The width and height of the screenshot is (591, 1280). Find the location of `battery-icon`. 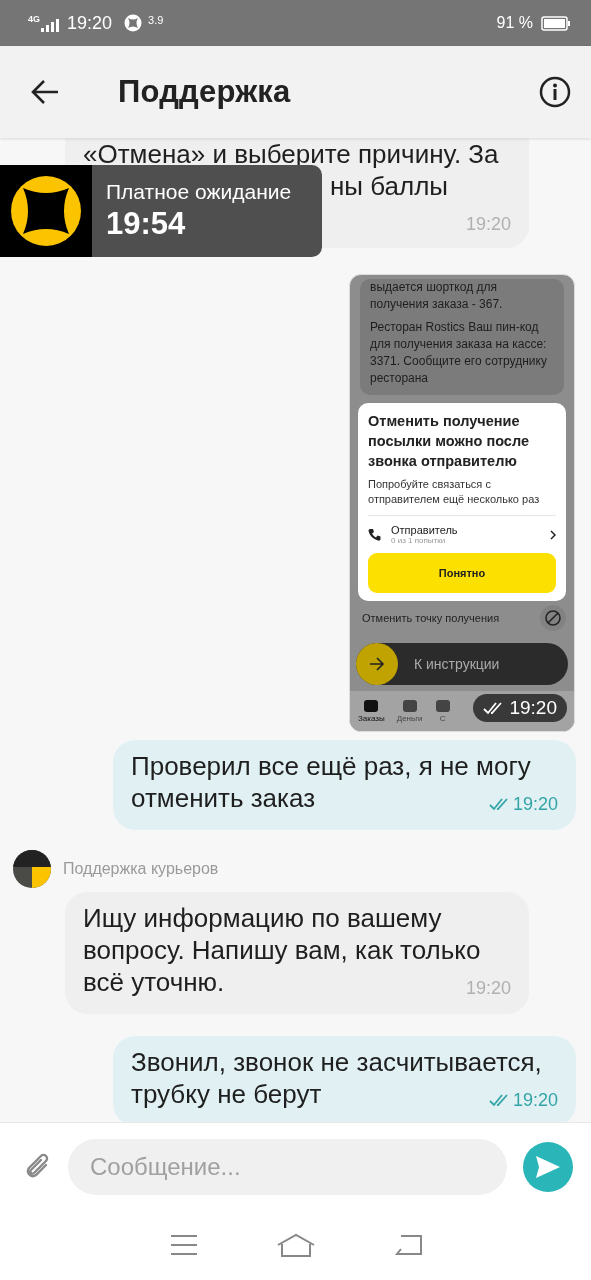

battery-icon is located at coordinates (556, 23).